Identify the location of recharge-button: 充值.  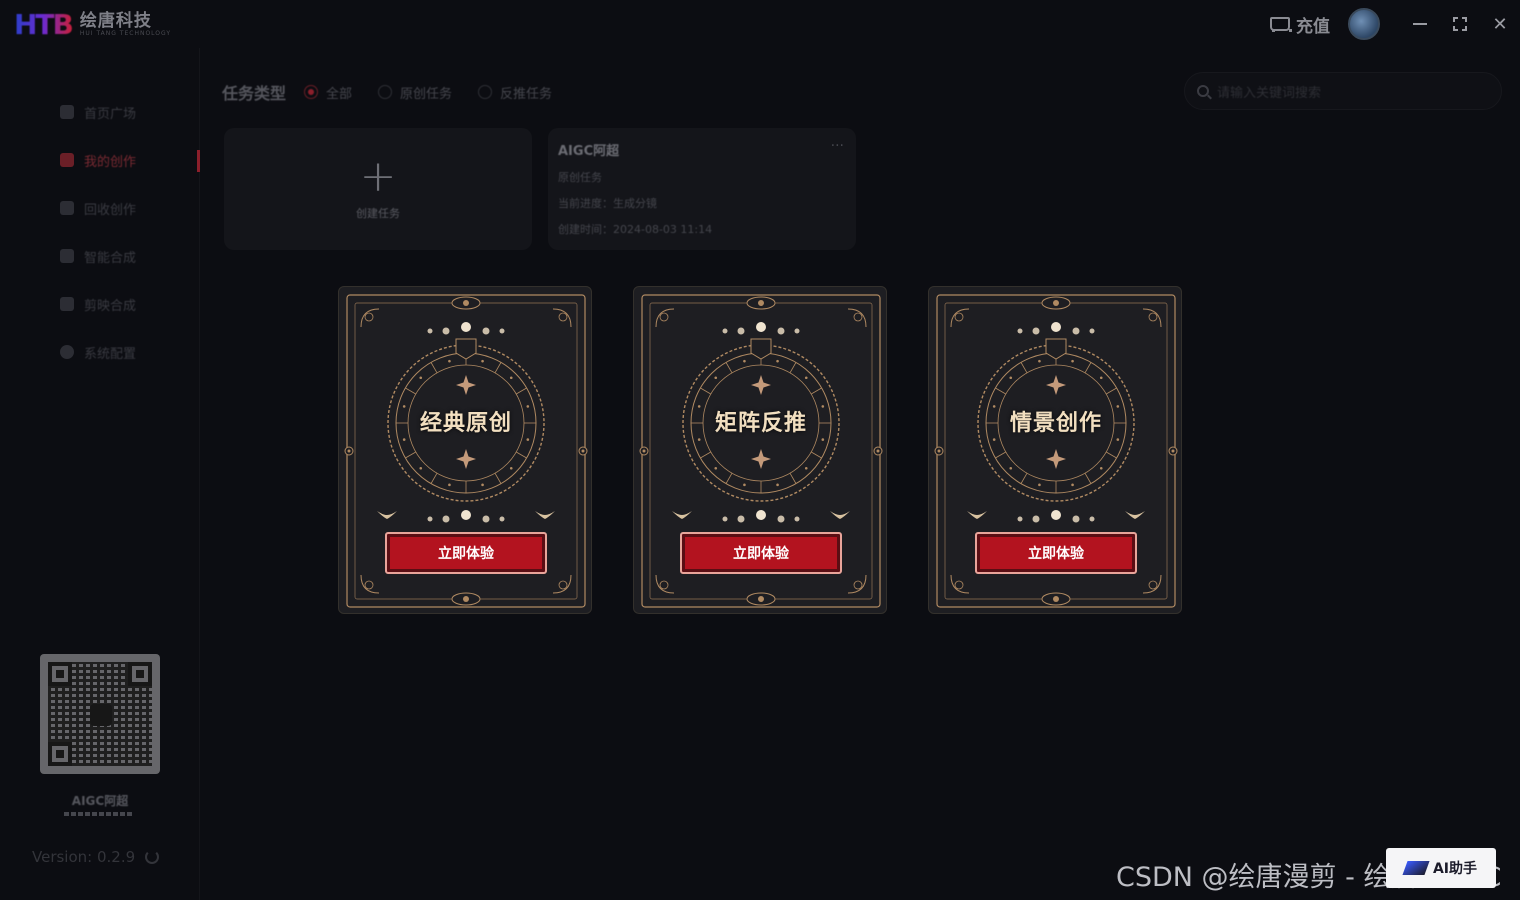
(1299, 24).